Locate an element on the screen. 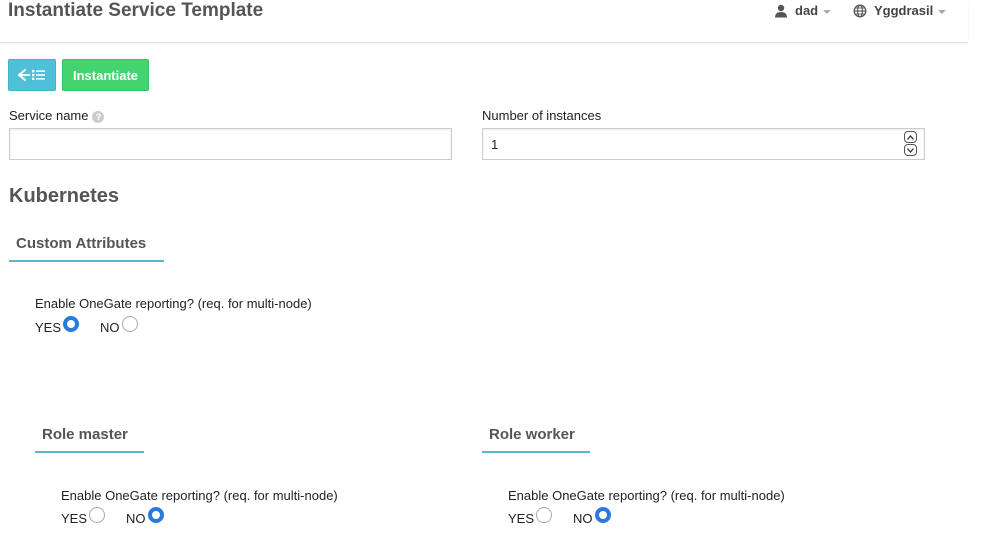  role-worker-onegate-no-radio is located at coordinates (602, 514).